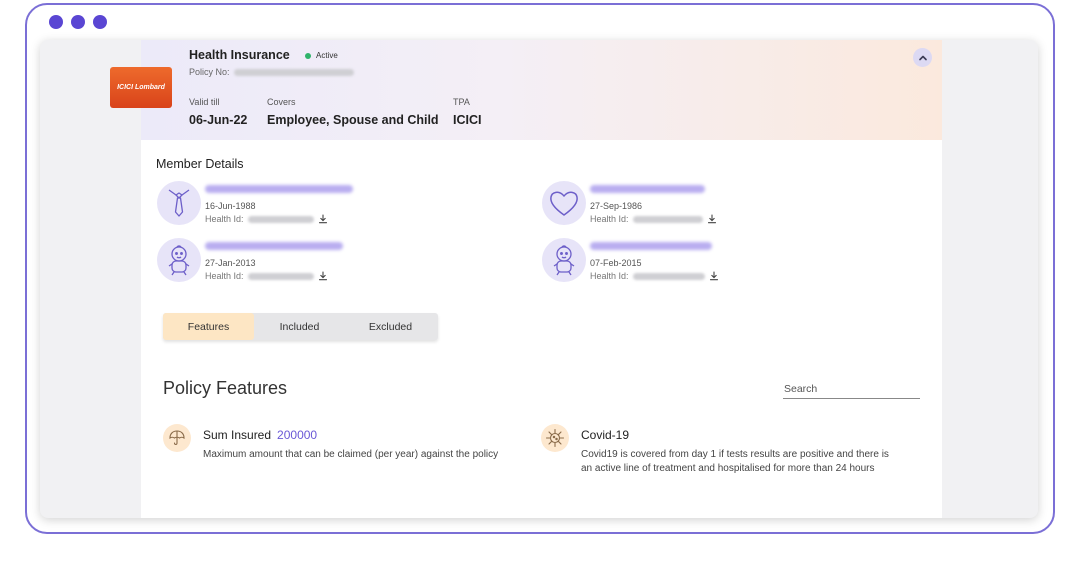 This screenshot has width=1080, height=582. What do you see at coordinates (297, 435) in the screenshot?
I see `sum-insured-amount: 200000` at bounding box center [297, 435].